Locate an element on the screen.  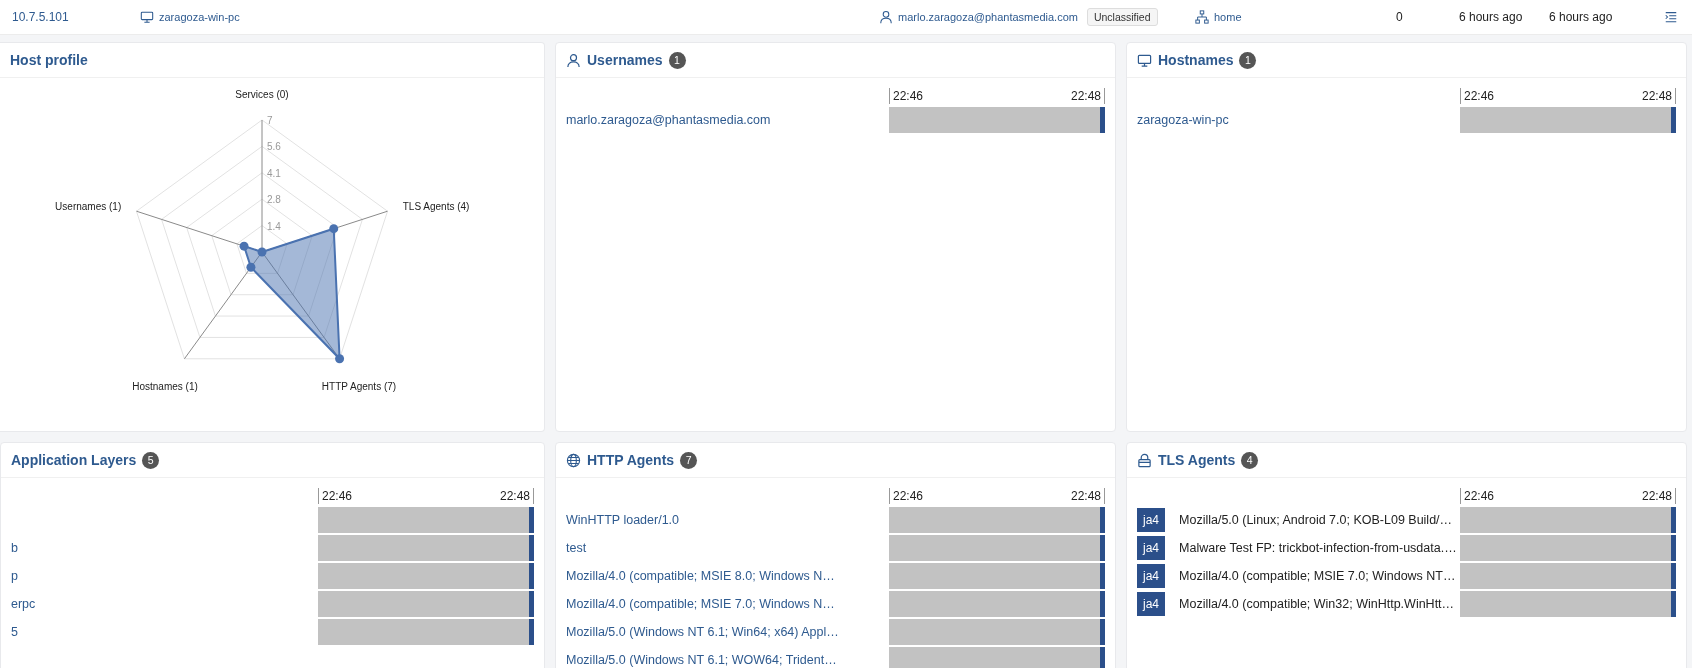
classification-badge: Unclassified is located at coordinates (1122, 17).